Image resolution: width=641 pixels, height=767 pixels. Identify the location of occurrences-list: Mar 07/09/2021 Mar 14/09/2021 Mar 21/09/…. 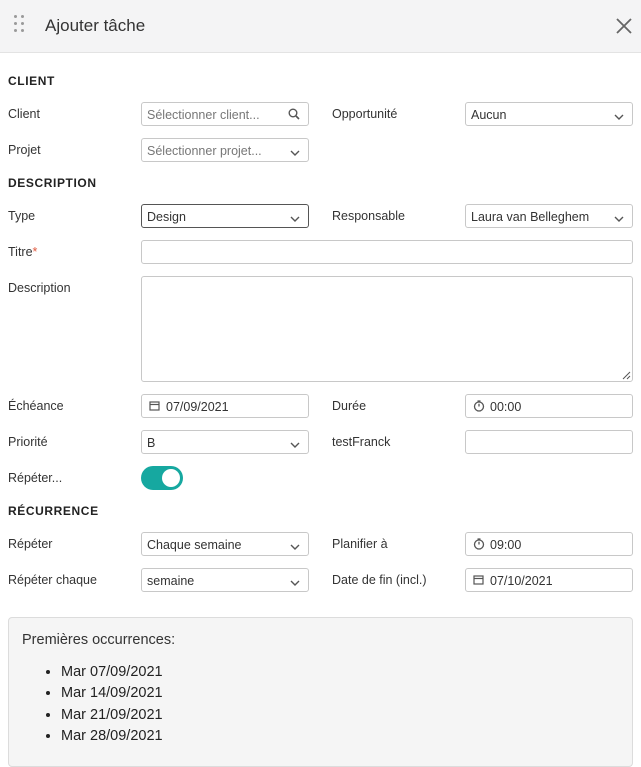
(92, 704).